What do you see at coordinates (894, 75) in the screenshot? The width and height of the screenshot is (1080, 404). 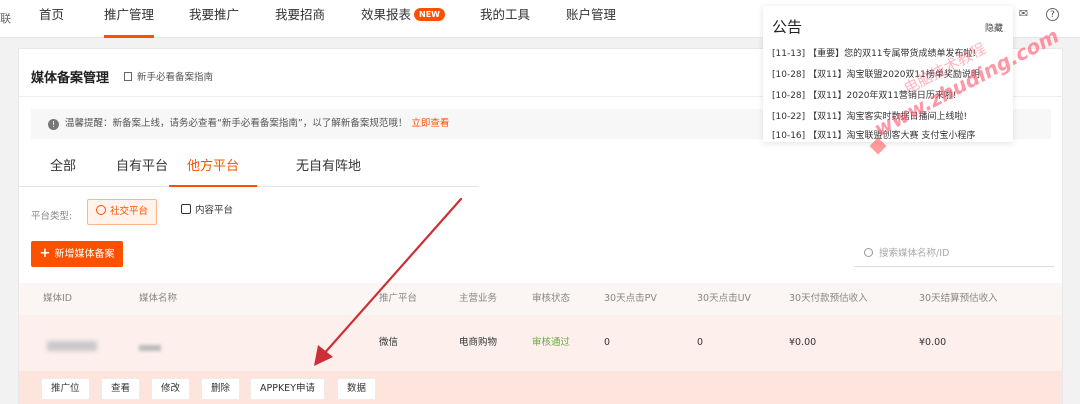 I see `announcement-text: 【双11】淘宝联盟2020双11榜单奖励说明` at bounding box center [894, 75].